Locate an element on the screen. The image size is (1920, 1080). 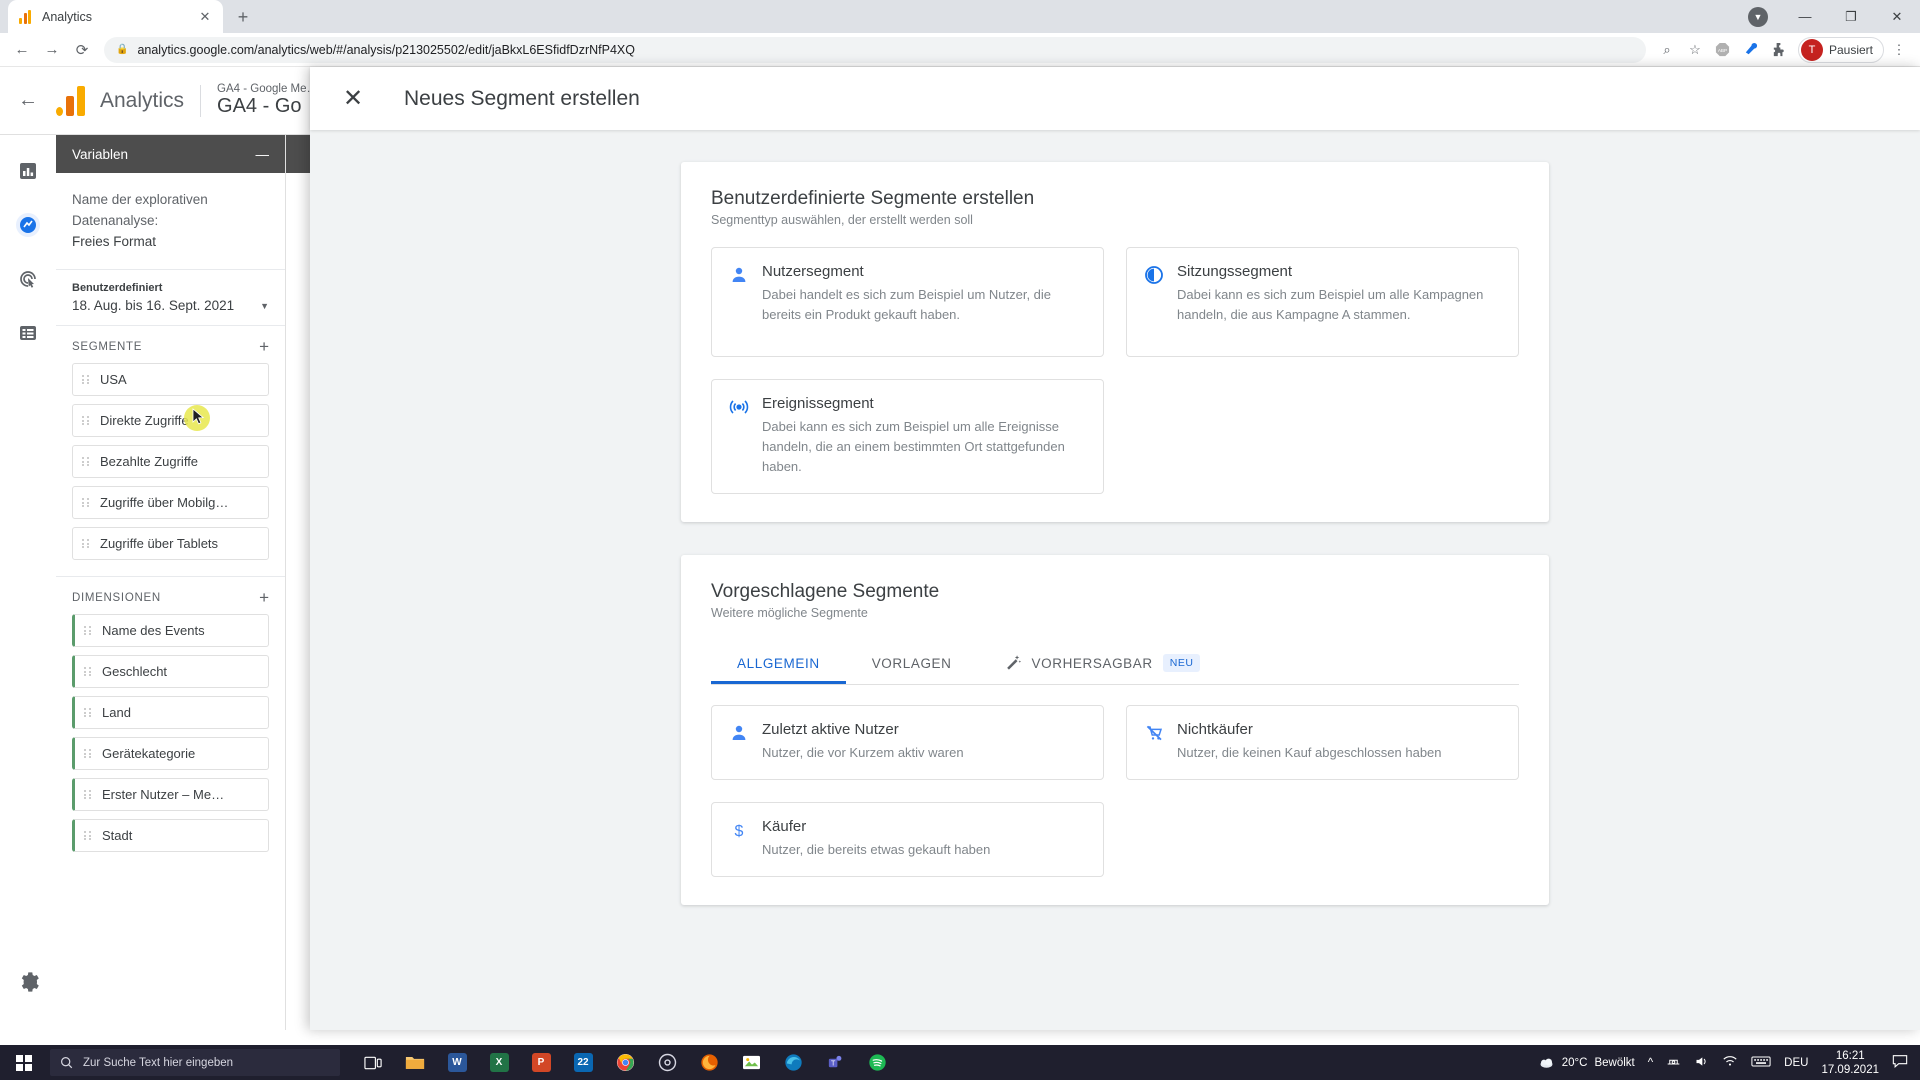
clock: 16:21 17.09.2021 is located at coordinates (1850, 1063).